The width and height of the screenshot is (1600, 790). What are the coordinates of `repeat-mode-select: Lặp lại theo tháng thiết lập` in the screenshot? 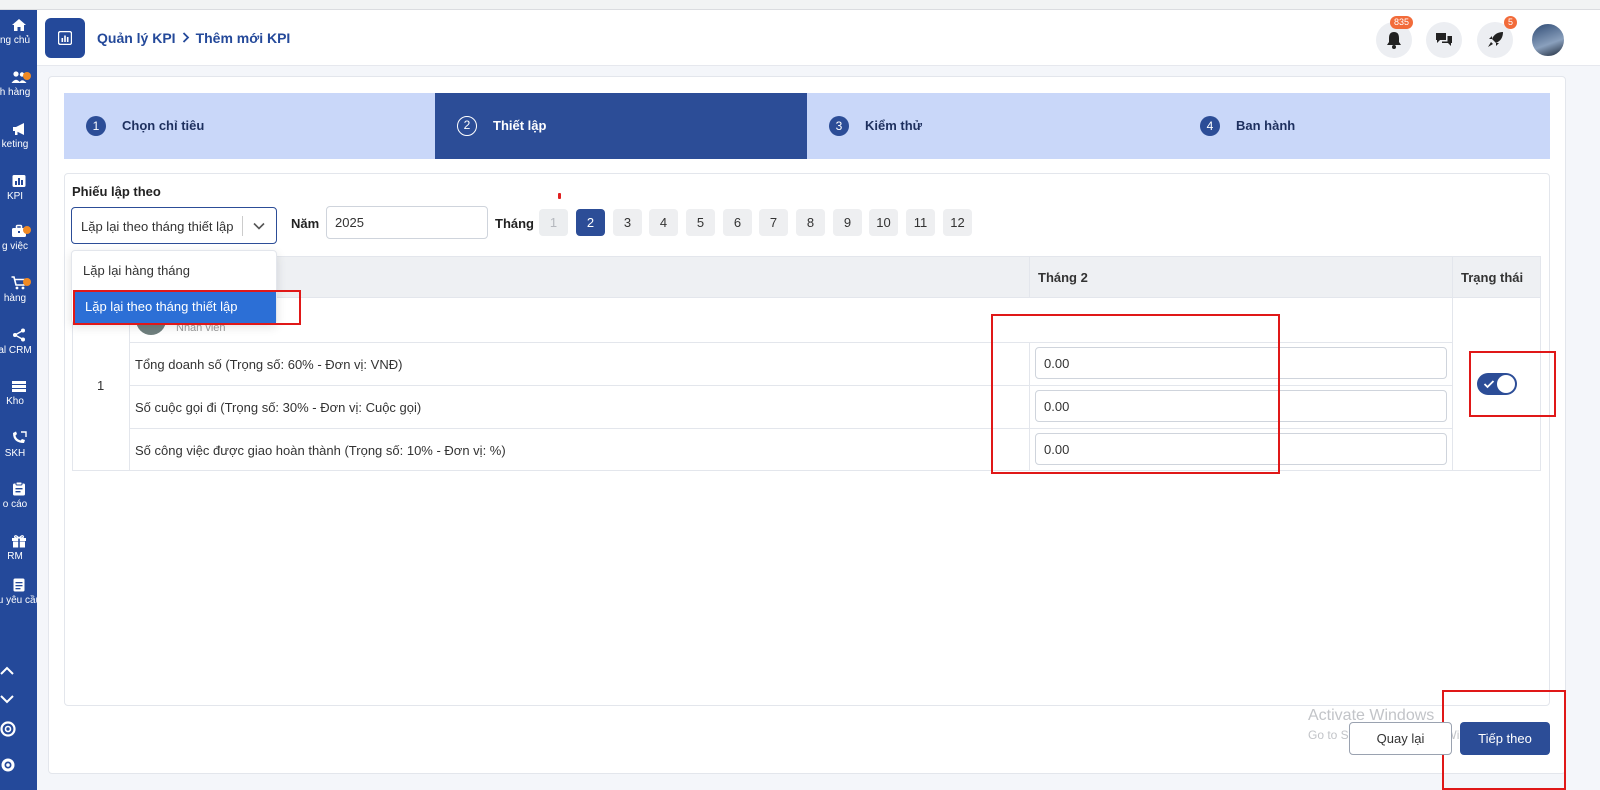 It's located at (174, 225).